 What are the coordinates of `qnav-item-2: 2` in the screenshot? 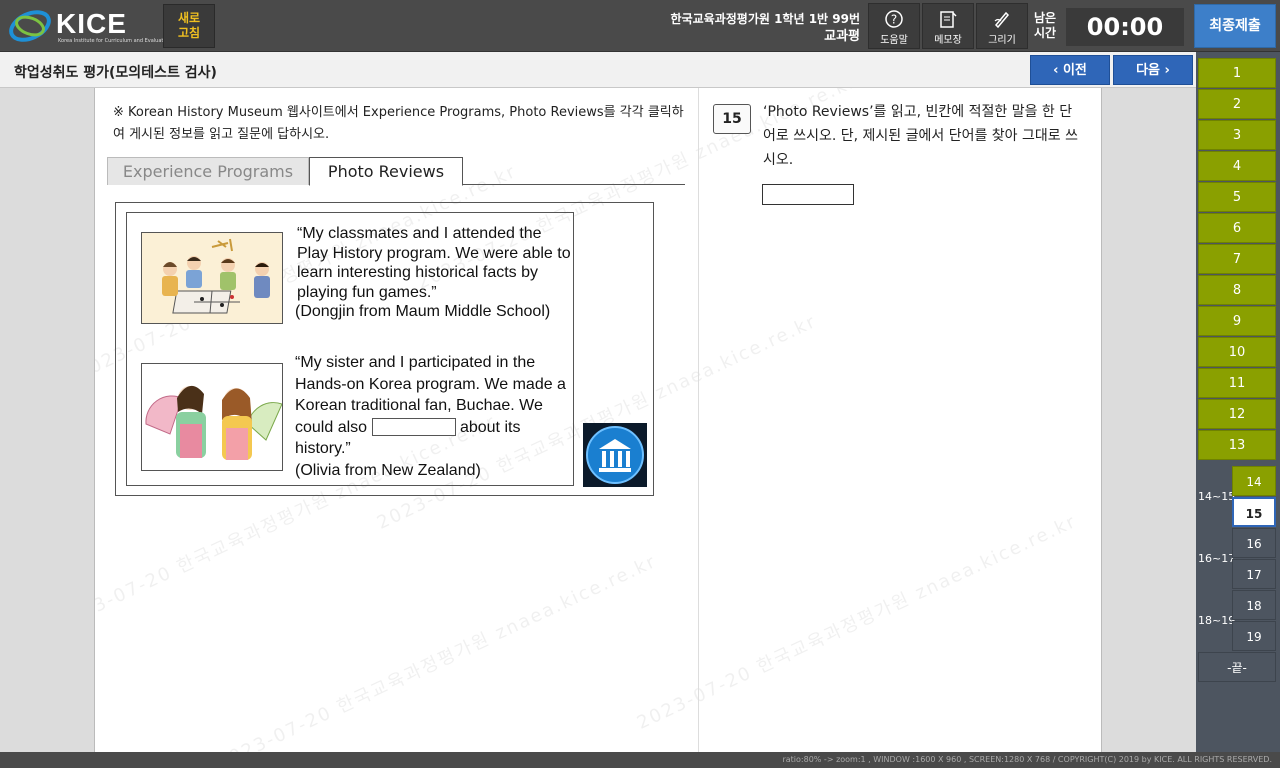 It's located at (1237, 104).